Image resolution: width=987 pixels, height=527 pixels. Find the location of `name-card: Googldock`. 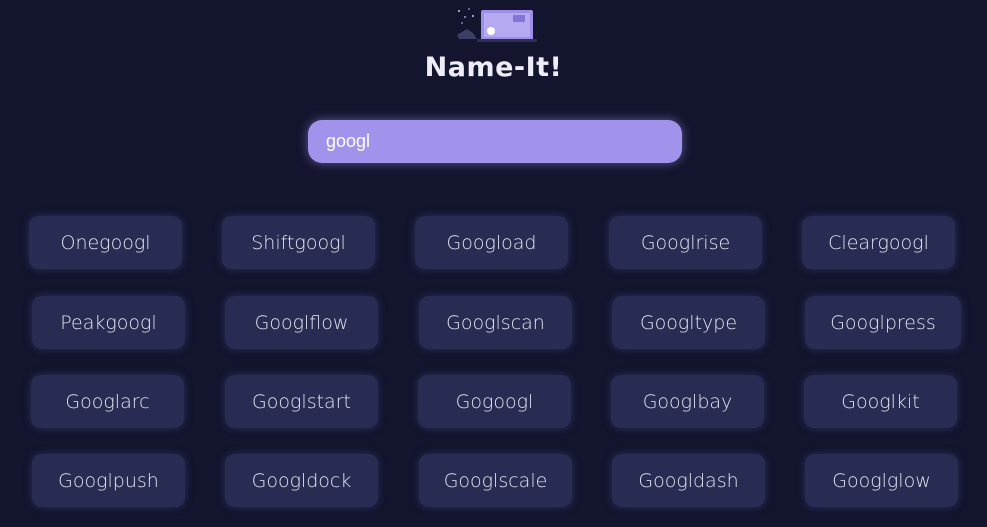

name-card: Googldock is located at coordinates (301, 480).